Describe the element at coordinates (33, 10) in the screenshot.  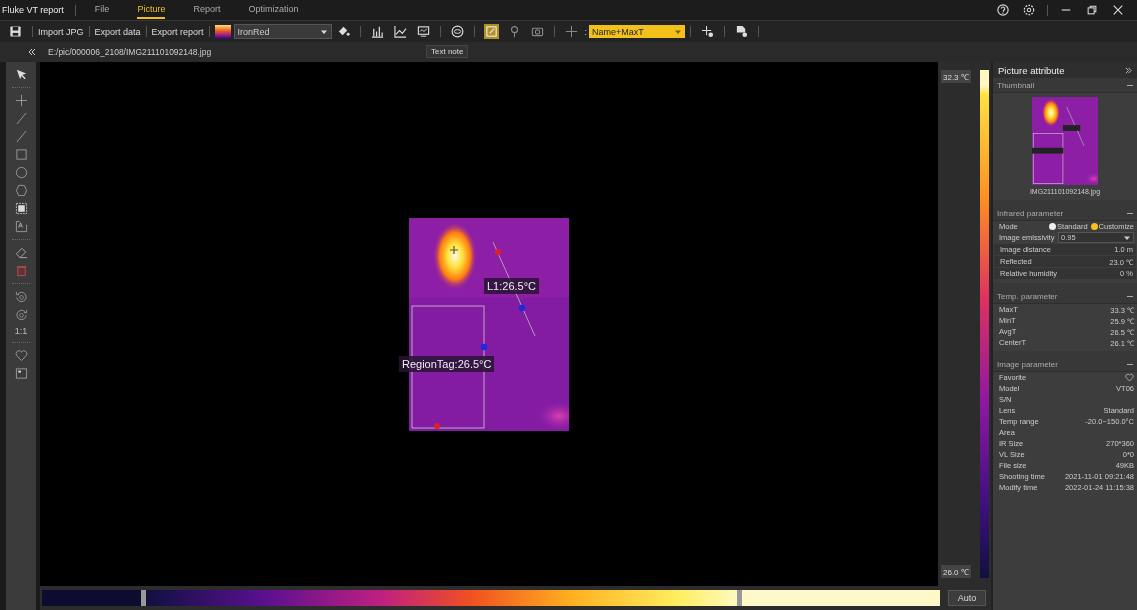
I see `app-title: Fluke VT report` at that location.